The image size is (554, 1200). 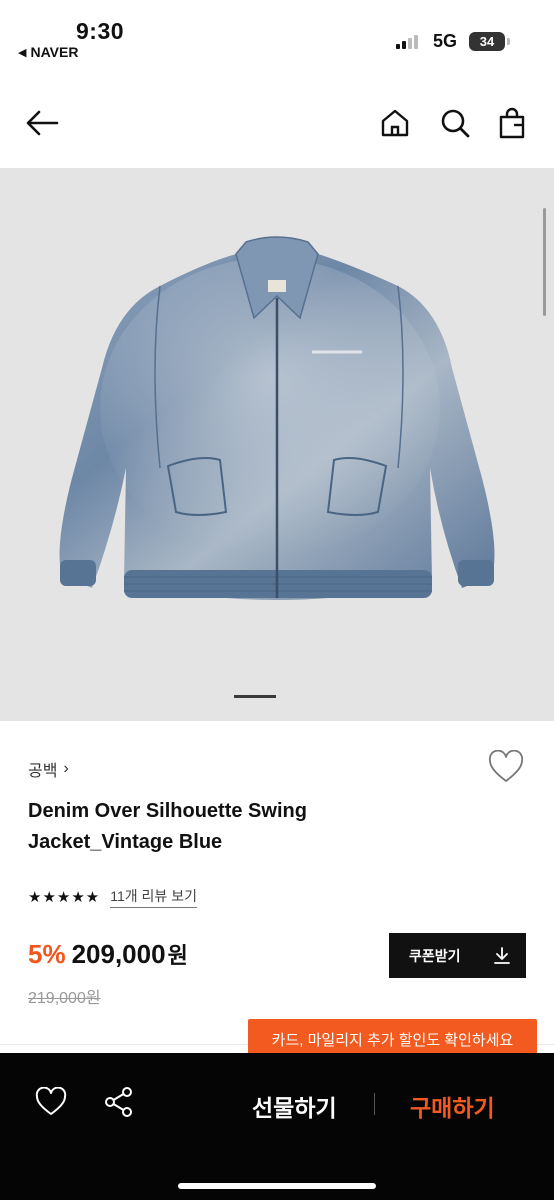 I want to click on review-link: 11개 리뷰 보기, so click(x=153, y=897).